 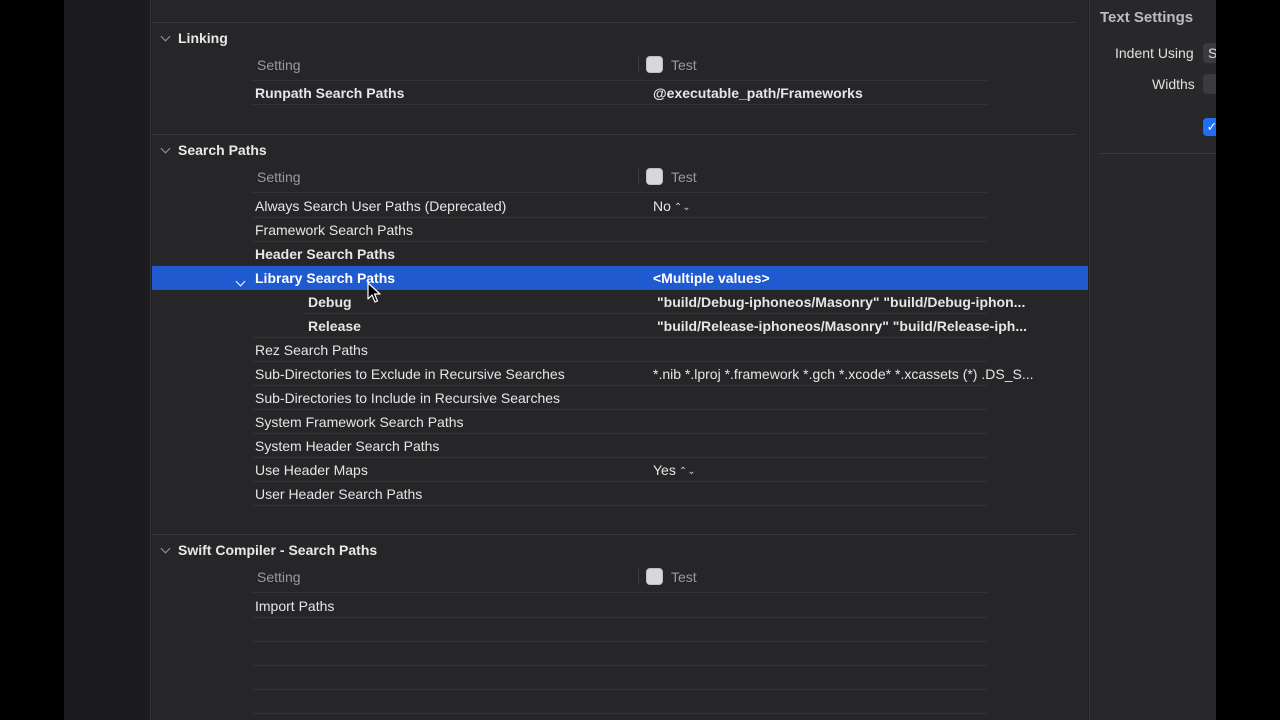 What do you see at coordinates (1209, 127) in the screenshot?
I see `checkbox: ✓` at bounding box center [1209, 127].